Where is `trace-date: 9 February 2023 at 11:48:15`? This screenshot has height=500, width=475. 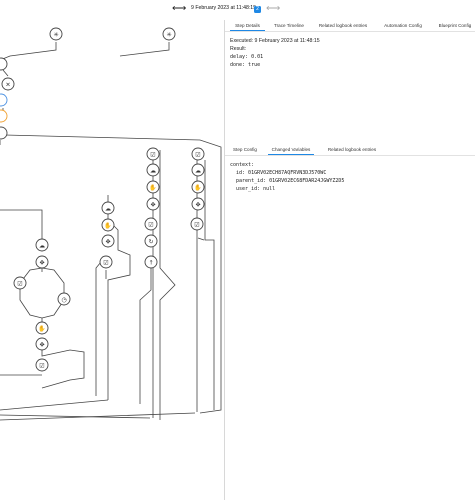 trace-date: 9 February 2023 at 11:48:15 is located at coordinates (223, 8).